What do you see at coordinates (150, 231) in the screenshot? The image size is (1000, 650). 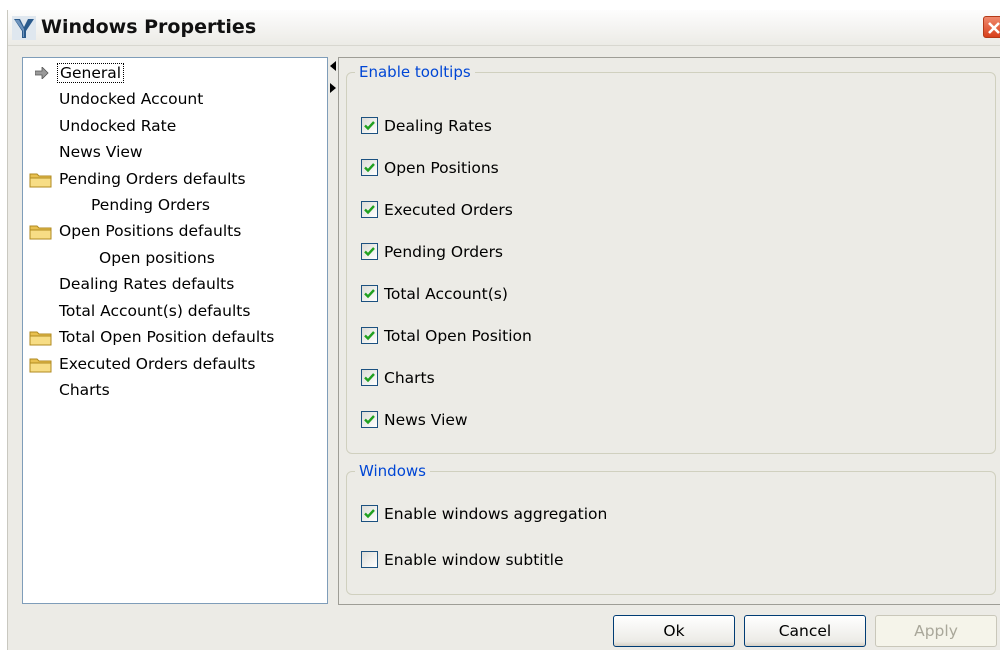 I see `tree-item-label: Open Positions defaults` at bounding box center [150, 231].